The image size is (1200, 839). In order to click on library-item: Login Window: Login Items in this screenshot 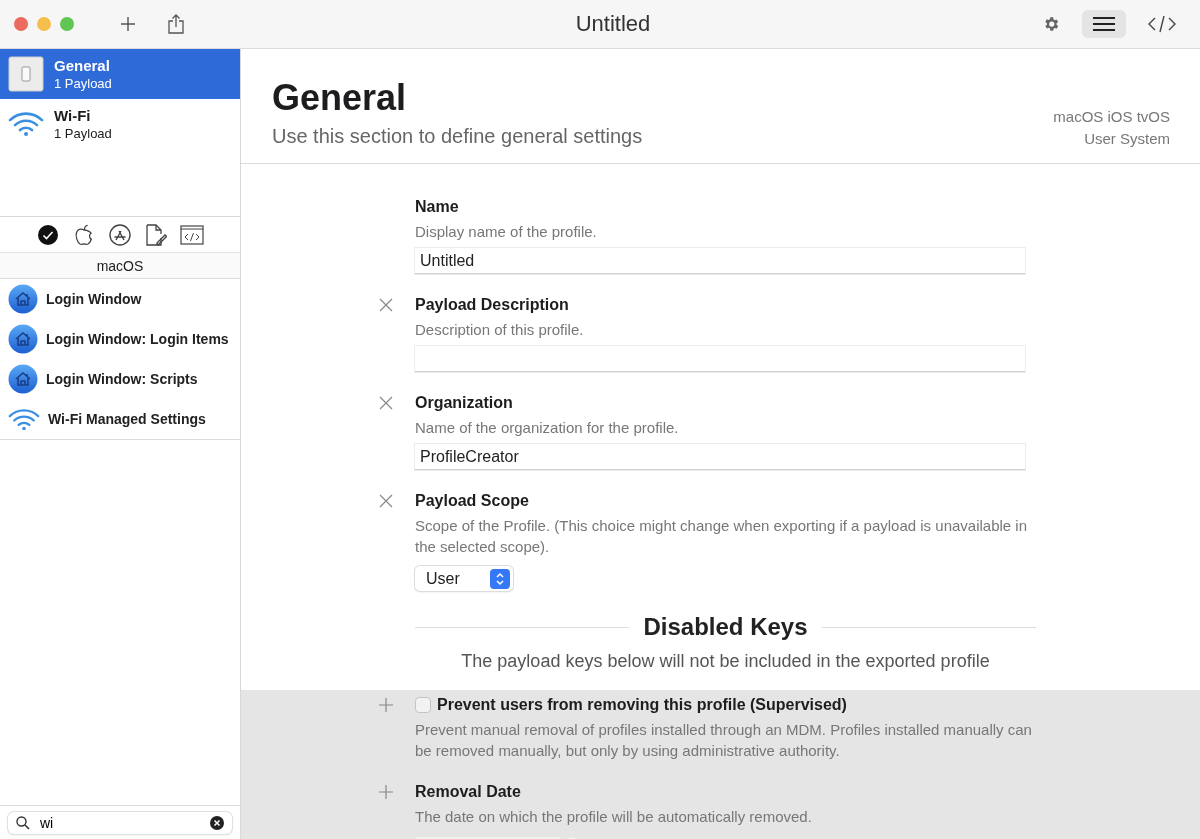, I will do `click(120, 339)`.